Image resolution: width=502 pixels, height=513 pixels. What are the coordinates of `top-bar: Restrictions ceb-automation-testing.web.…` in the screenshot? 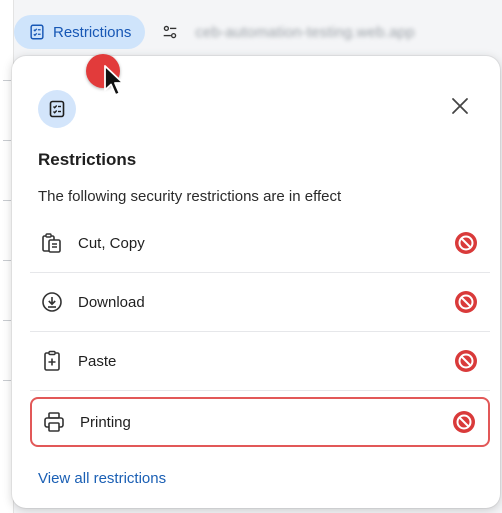 It's located at (258, 32).